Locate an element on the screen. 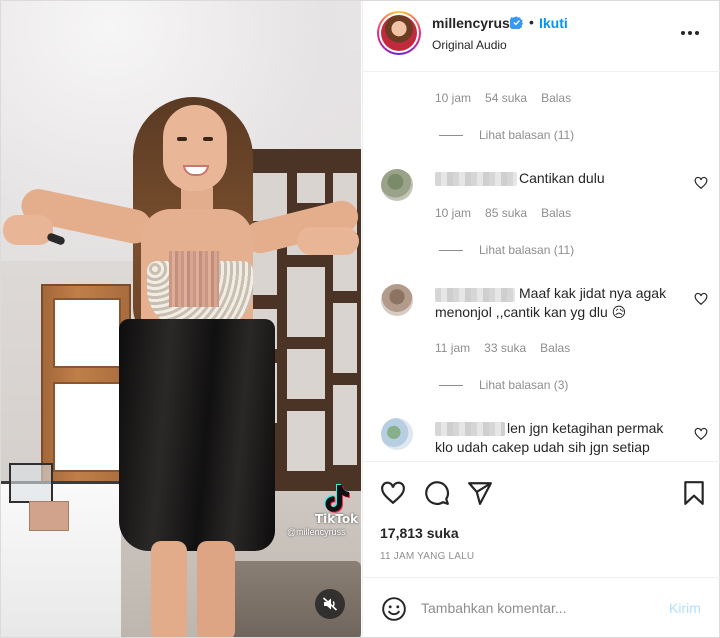 This screenshot has height=638, width=720. audio-link: Original Audio is located at coordinates (469, 45).